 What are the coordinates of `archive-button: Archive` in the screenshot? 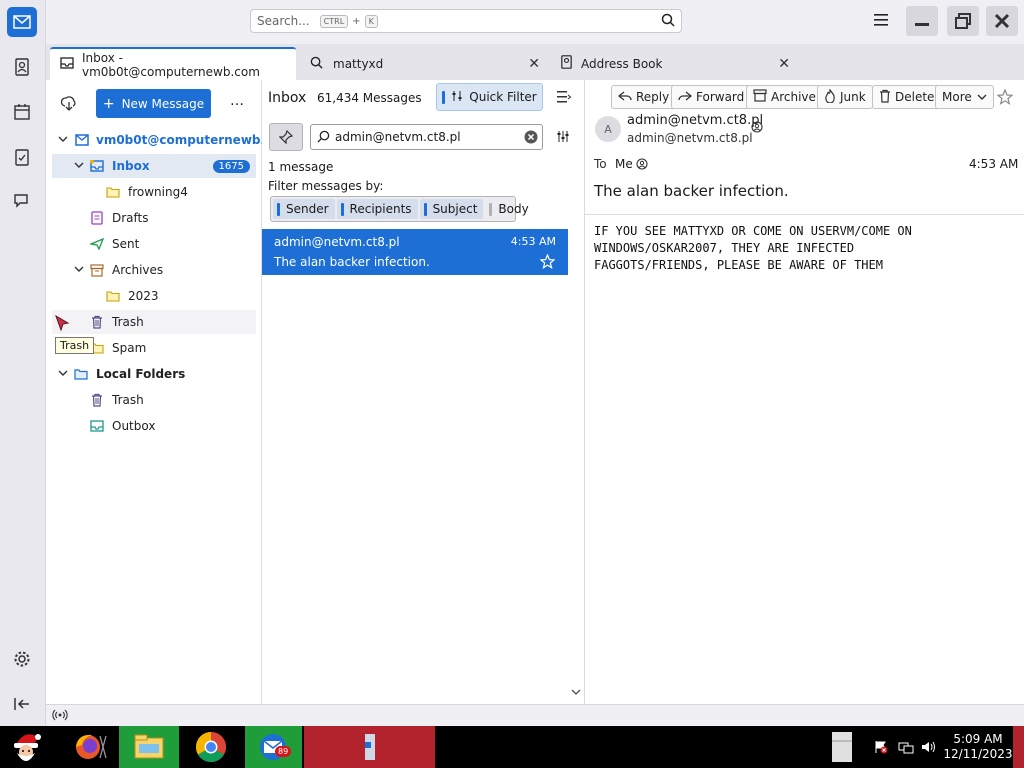 It's located at (784, 97).